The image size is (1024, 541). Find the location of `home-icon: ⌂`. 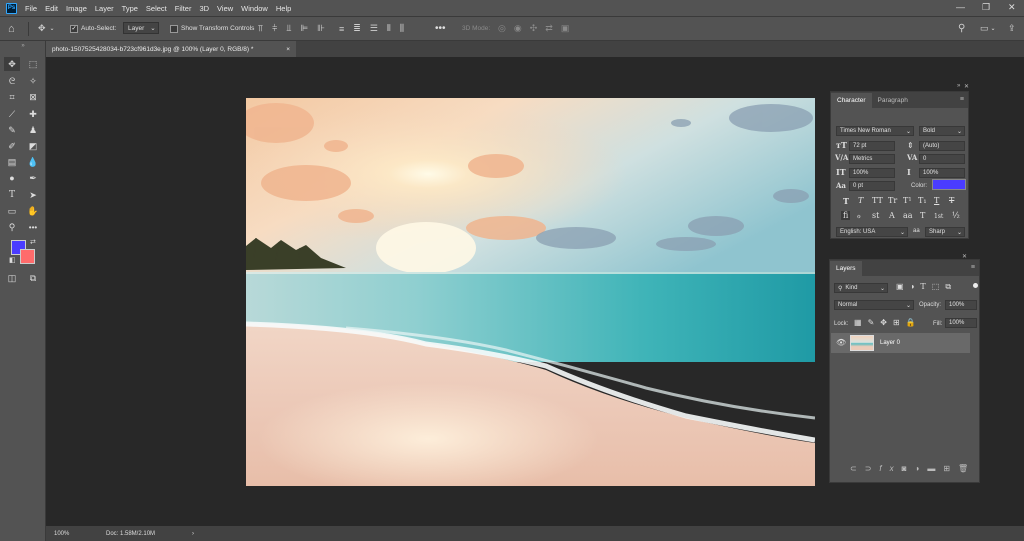

home-icon: ⌂ is located at coordinates (11, 28).